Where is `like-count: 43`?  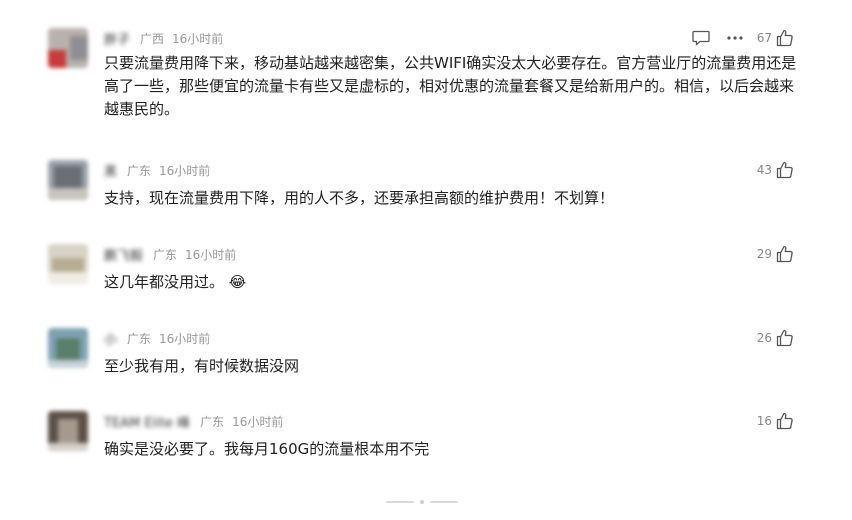 like-count: 43 is located at coordinates (764, 170).